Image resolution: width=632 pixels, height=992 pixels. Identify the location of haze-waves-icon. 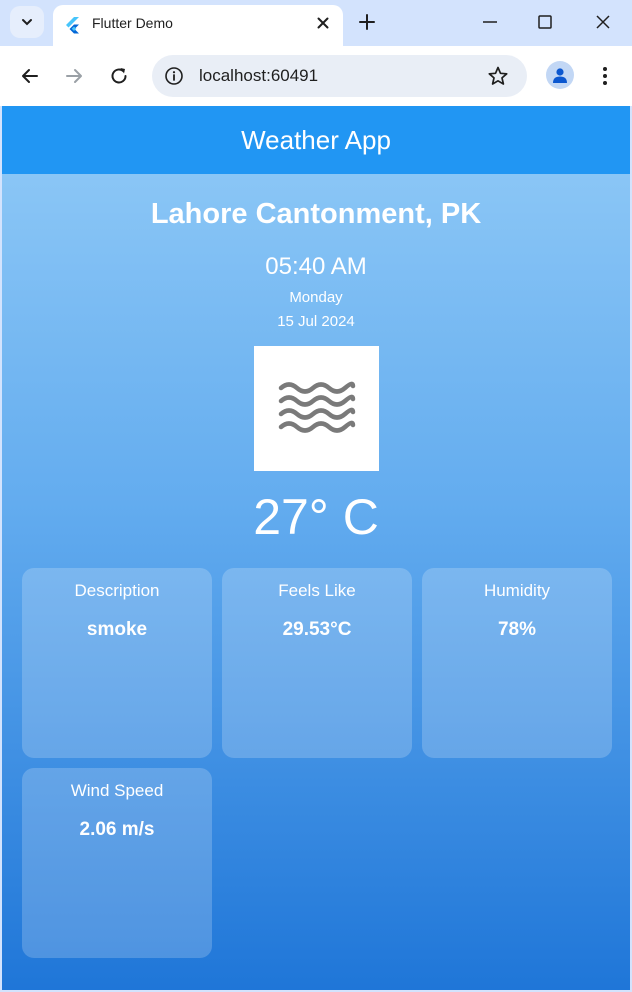
(316, 407).